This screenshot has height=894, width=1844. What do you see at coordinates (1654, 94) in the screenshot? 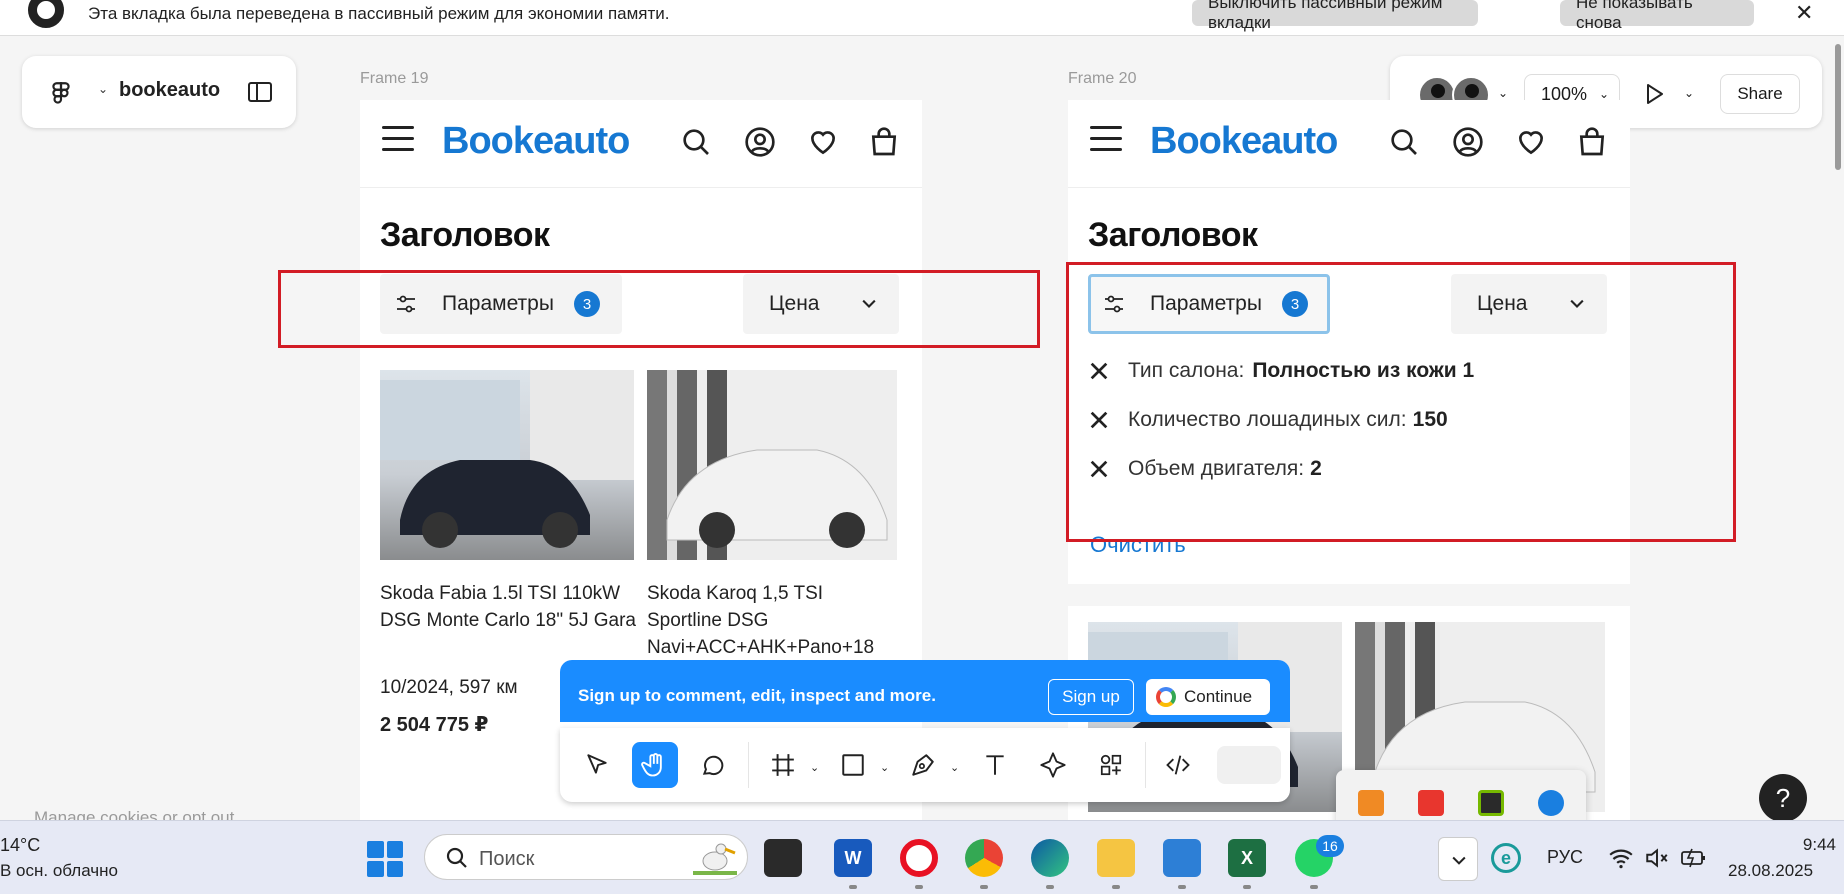
I see `play-icon` at bounding box center [1654, 94].